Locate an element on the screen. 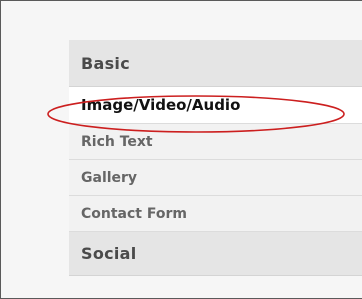 This screenshot has height=299, width=362. section-title-basic: Basic is located at coordinates (105, 63).